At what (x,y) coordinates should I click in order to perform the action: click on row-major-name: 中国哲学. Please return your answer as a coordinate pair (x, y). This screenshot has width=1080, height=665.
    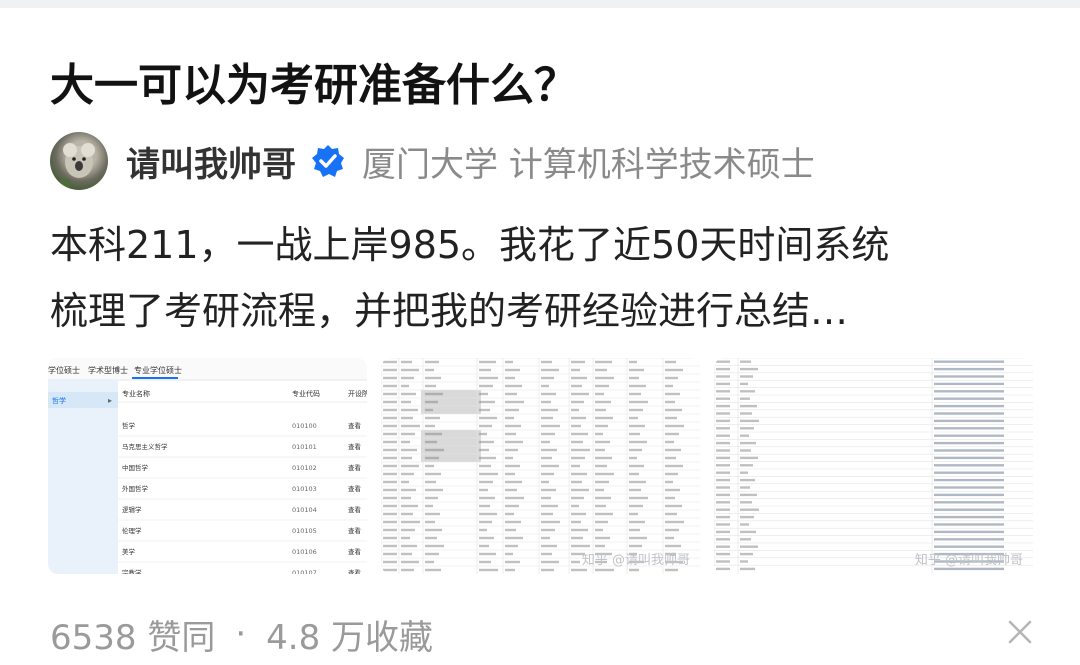
    Looking at the image, I should click on (135, 467).